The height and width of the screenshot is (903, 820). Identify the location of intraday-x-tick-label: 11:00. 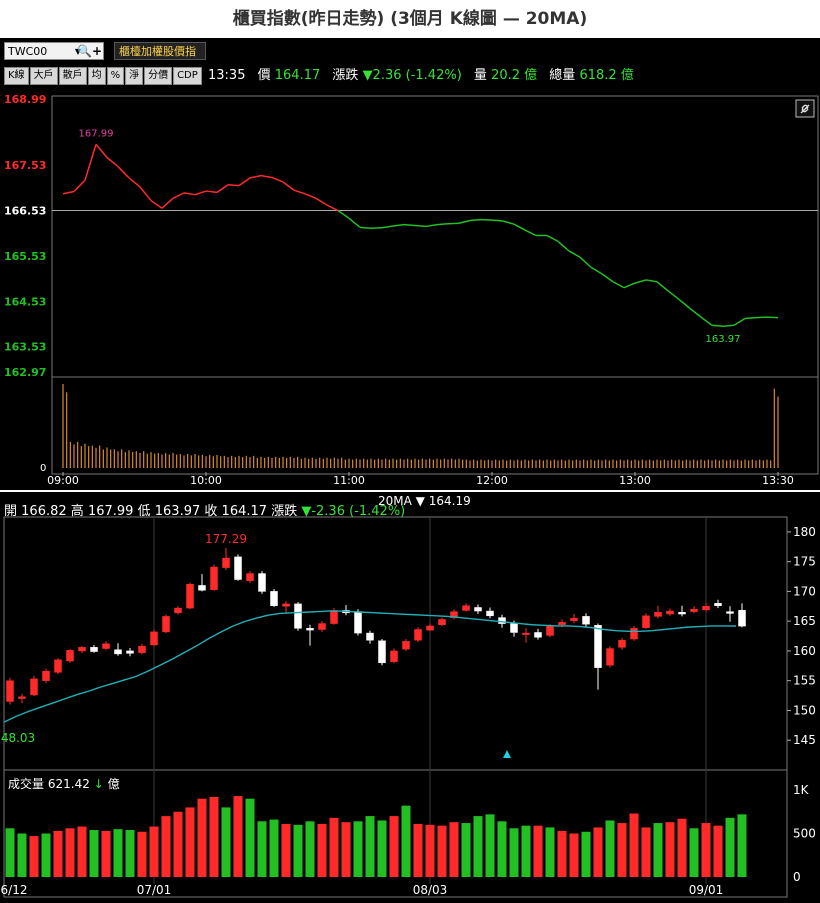
(349, 480).